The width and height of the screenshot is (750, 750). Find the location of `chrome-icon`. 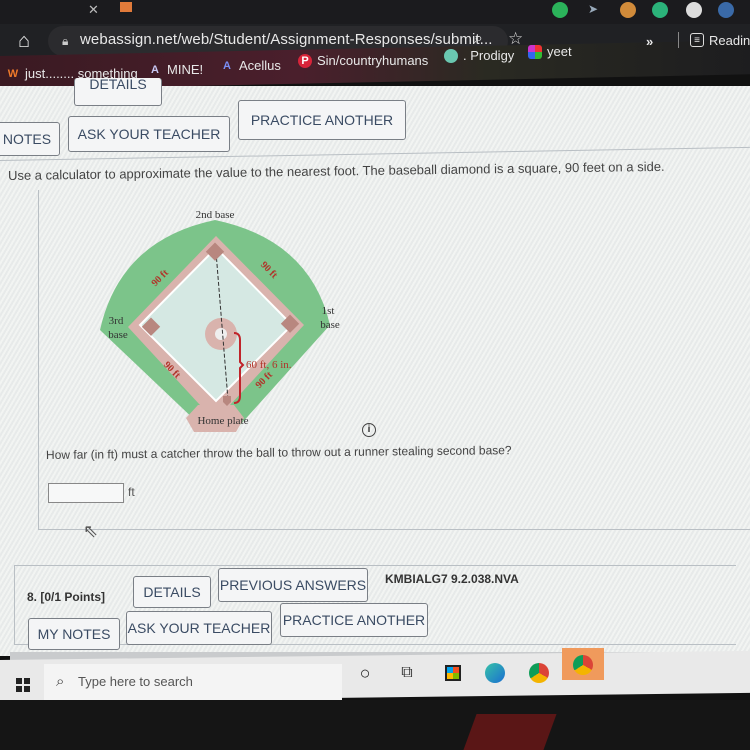

chrome-icon is located at coordinates (583, 665).